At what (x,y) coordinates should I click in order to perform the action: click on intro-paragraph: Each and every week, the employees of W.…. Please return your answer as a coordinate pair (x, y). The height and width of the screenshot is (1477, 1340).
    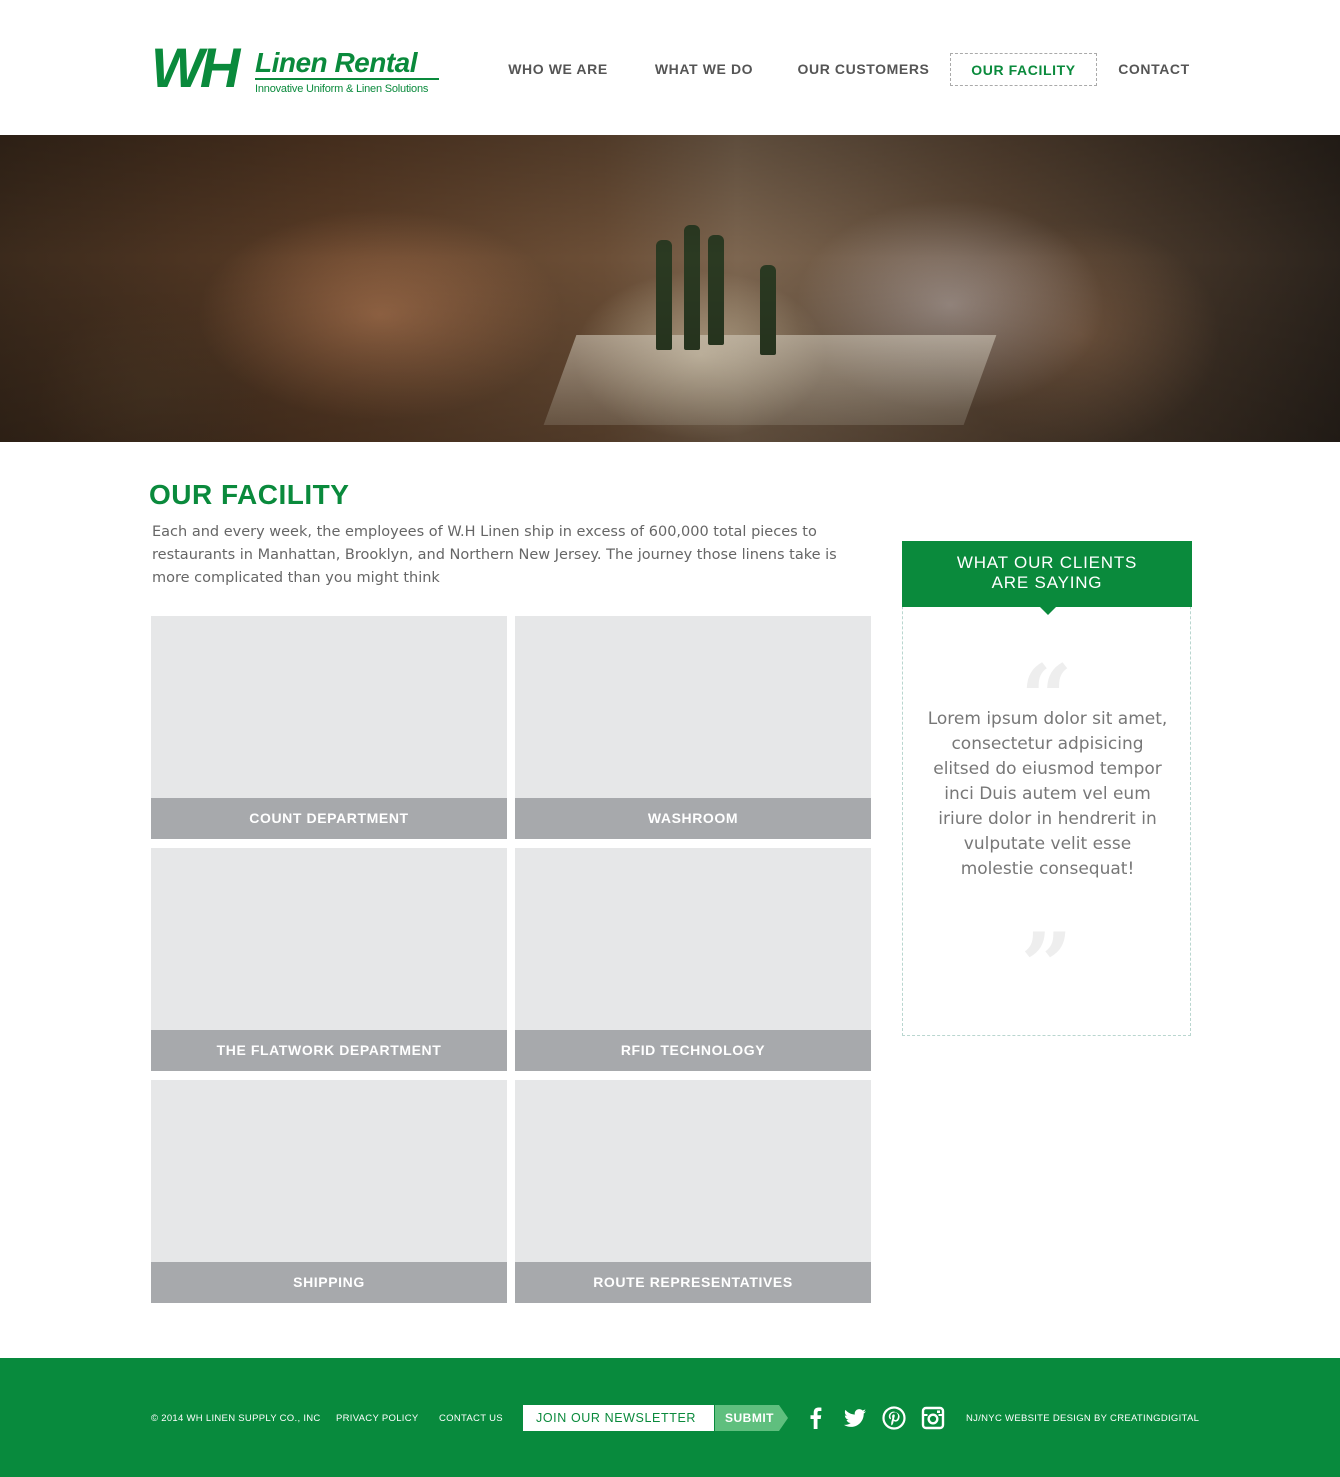
    Looking at the image, I should click on (494, 555).